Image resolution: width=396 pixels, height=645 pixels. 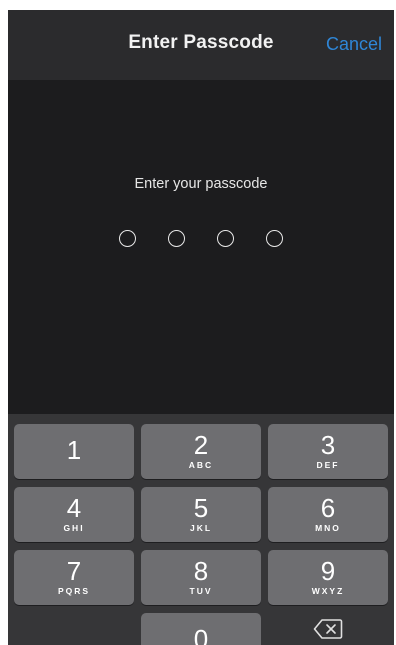 What do you see at coordinates (201, 465) in the screenshot?
I see `key-letters: ABC` at bounding box center [201, 465].